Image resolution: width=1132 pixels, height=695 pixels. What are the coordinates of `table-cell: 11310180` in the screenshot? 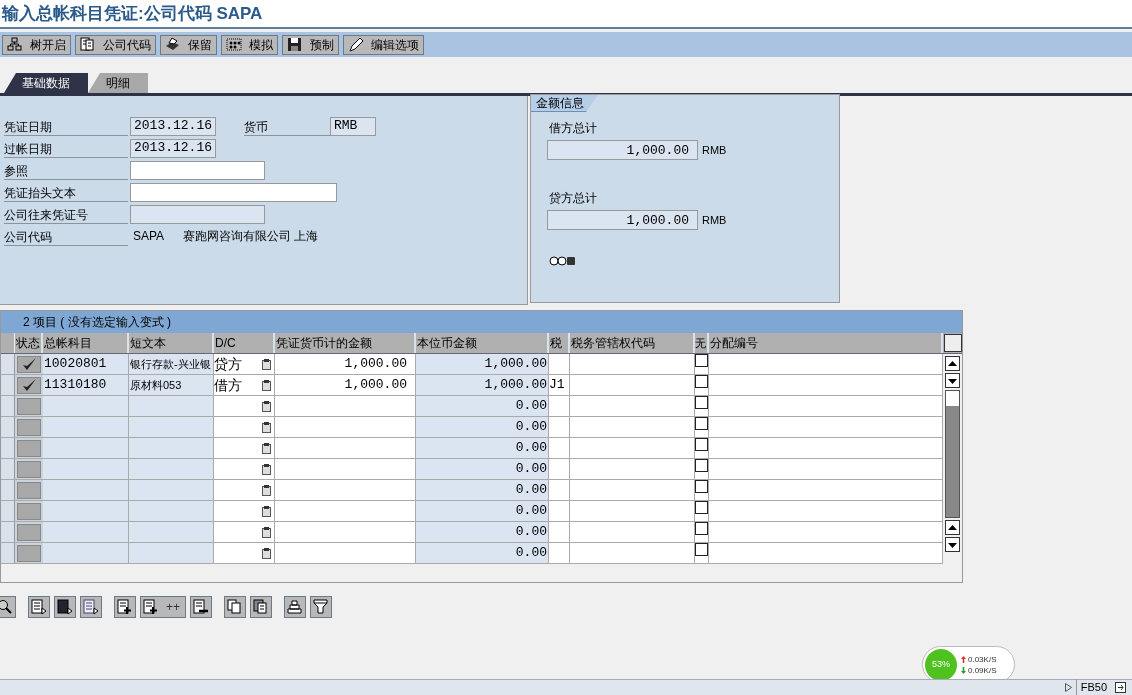 It's located at (86, 385).